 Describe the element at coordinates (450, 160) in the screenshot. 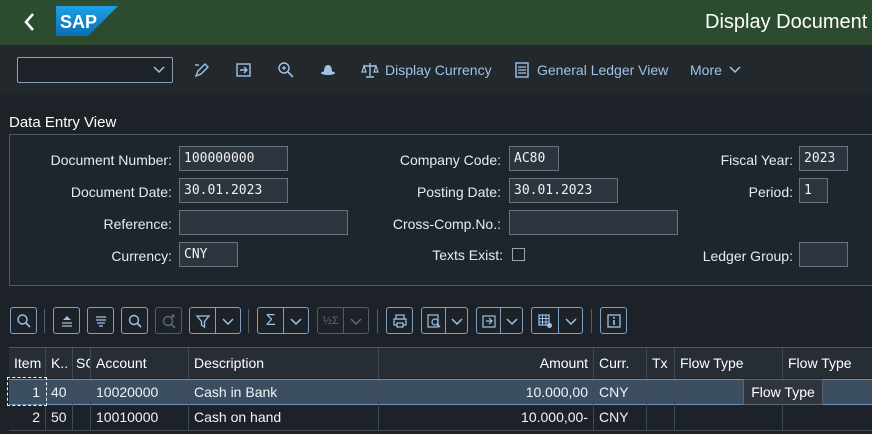

I see `company-code-label: Company Code:` at that location.